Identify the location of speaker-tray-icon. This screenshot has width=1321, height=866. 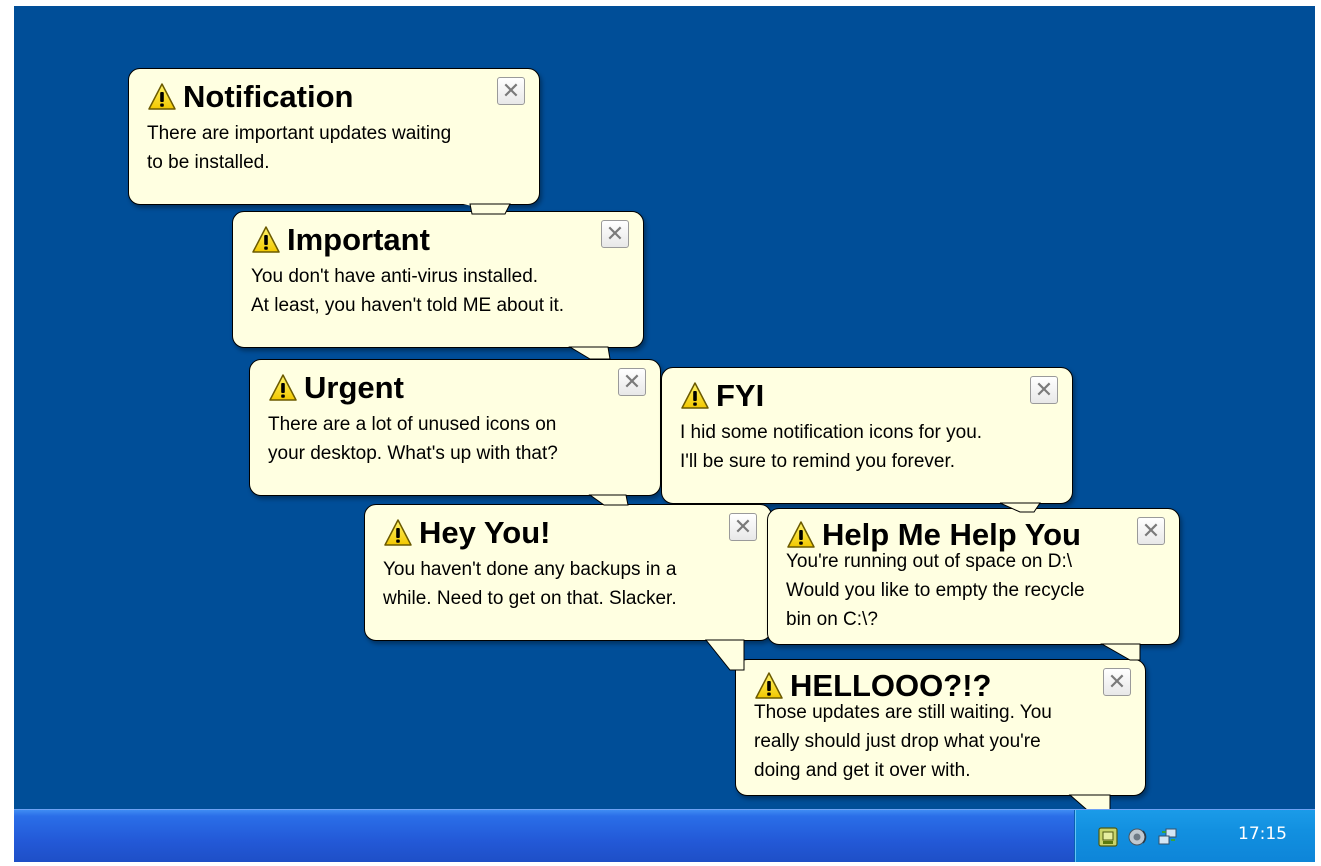
(1138, 837).